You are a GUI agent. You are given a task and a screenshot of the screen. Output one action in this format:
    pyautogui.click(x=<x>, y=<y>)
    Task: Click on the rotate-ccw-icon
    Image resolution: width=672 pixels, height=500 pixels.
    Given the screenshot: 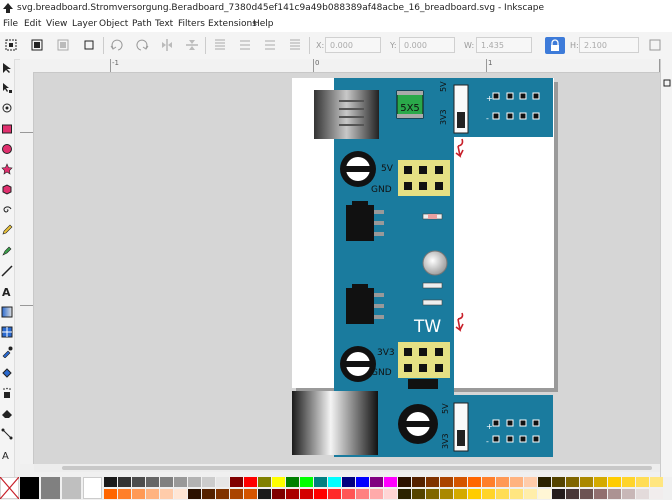 What is the action you would take?
    pyautogui.click(x=117, y=45)
    